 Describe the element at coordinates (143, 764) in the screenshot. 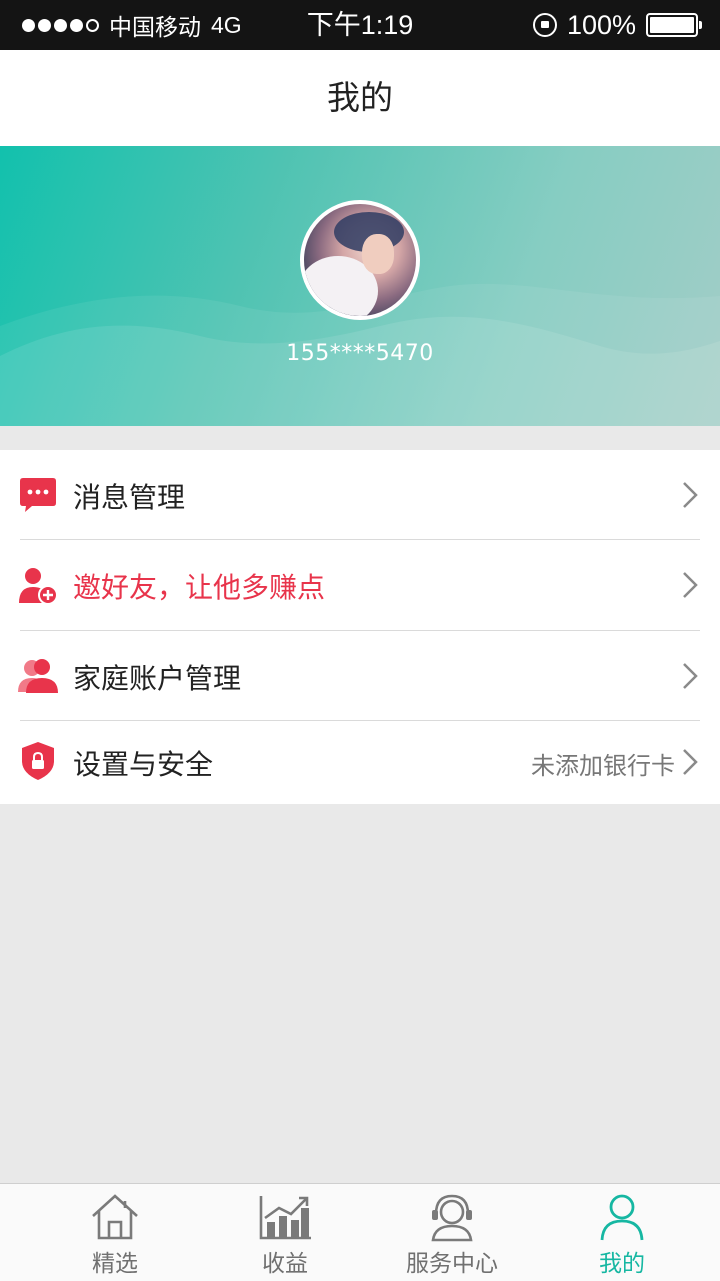

I see `menu-item-label: 设置与安全` at that location.